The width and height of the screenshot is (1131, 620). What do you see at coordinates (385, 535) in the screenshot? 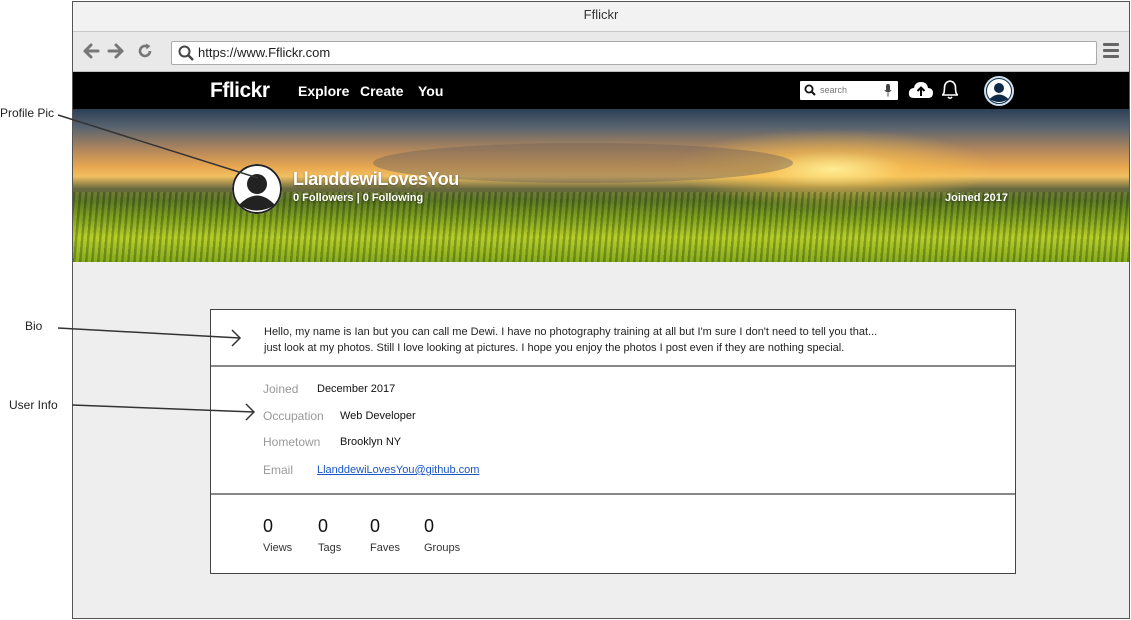
I see `stat-faves: 0 Faves` at bounding box center [385, 535].